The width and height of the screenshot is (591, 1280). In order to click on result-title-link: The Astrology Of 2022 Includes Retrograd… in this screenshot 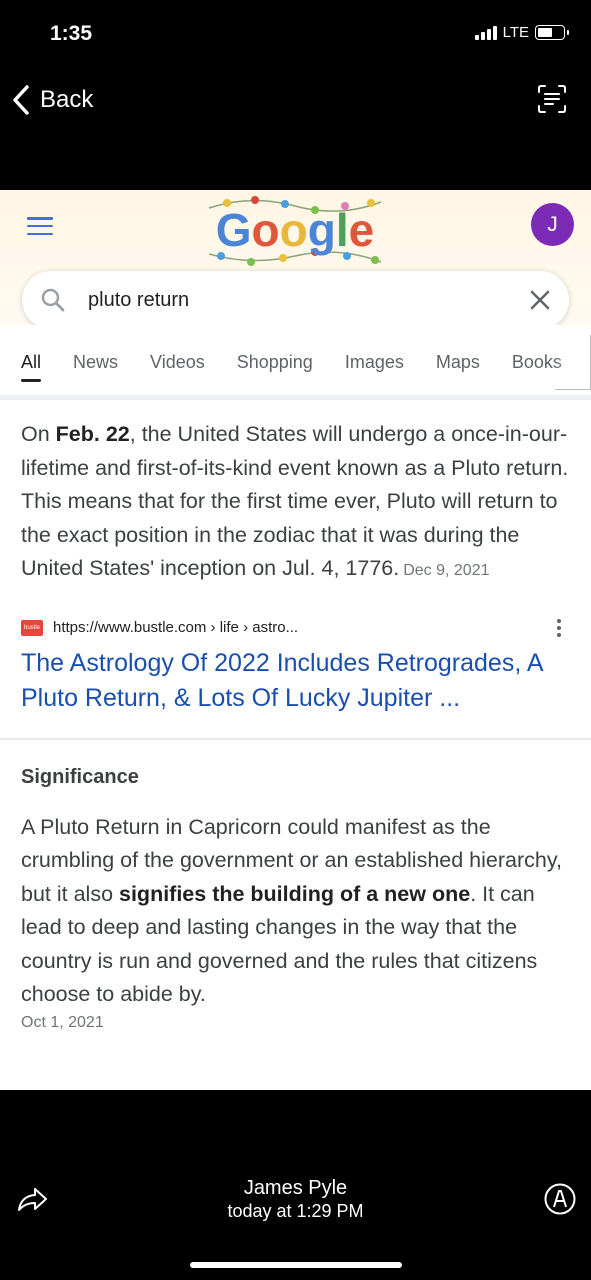, I will do `click(295, 681)`.